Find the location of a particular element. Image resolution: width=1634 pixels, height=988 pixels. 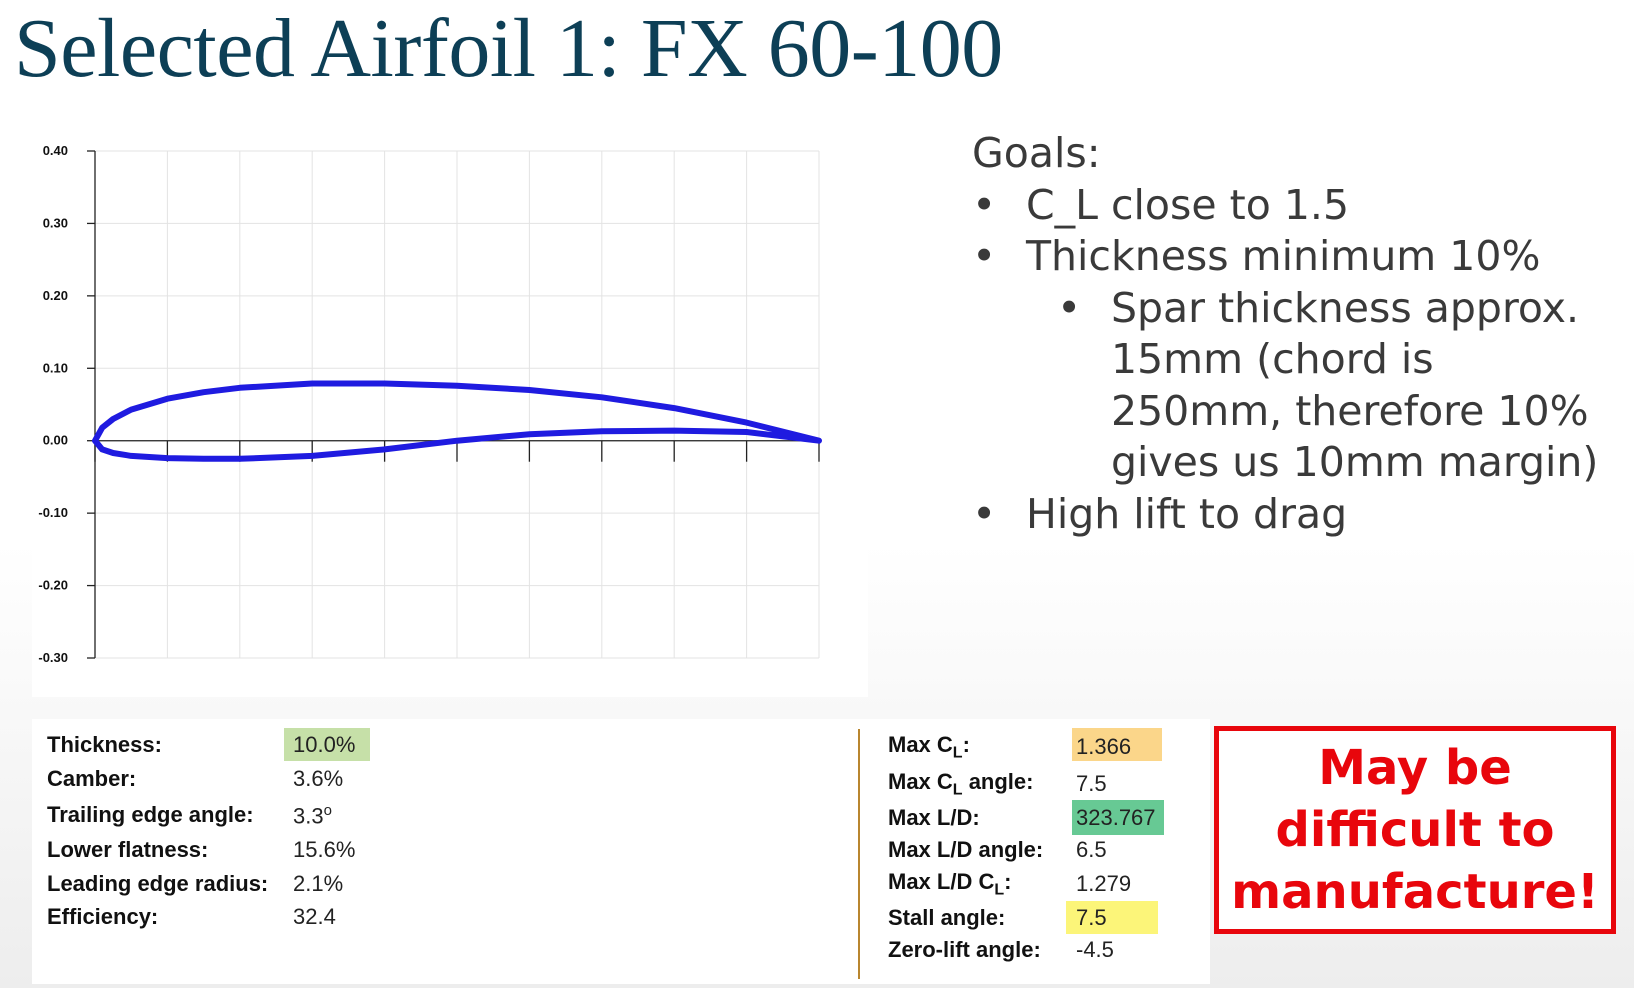

stall-angle-value: 7.5 is located at coordinates (1091, 917).